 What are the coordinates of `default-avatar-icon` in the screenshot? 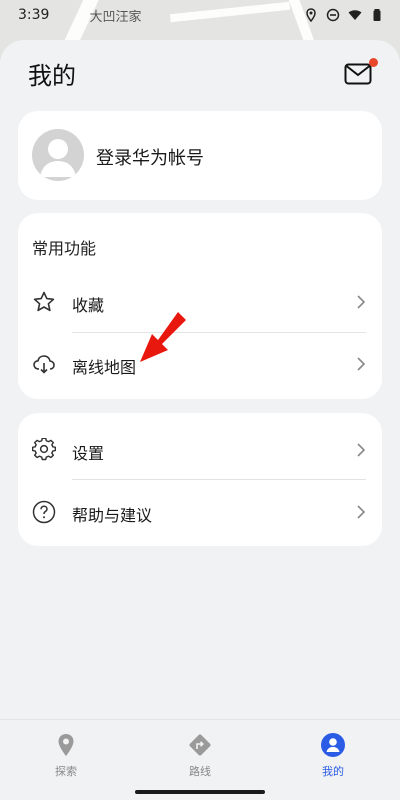 It's located at (58, 158).